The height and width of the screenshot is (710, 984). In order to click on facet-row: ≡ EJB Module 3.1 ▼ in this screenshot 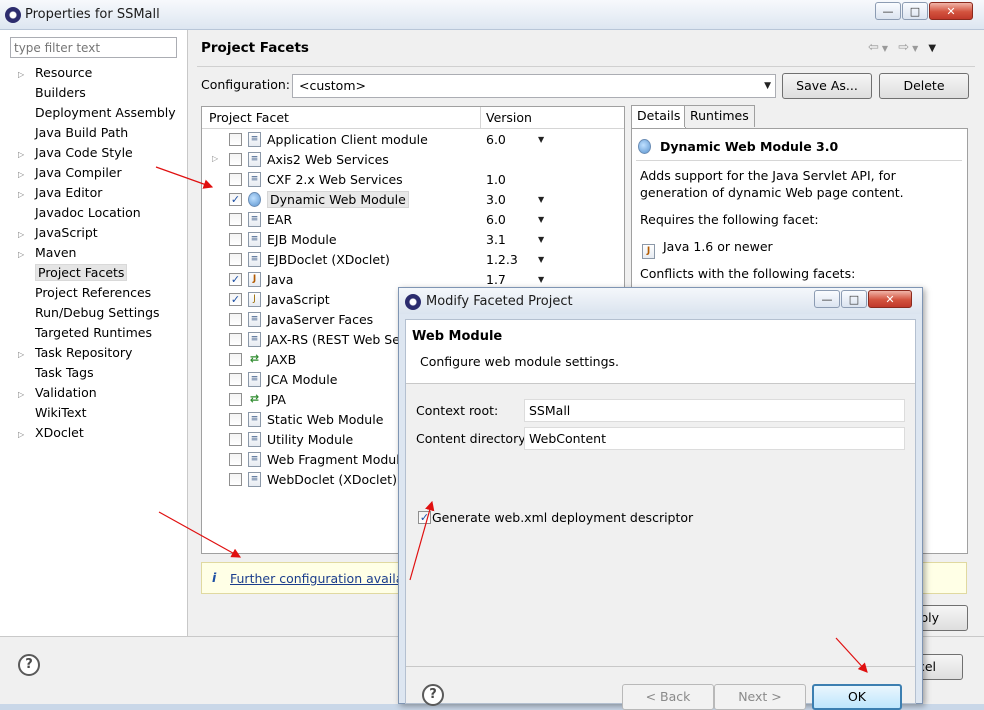, I will do `click(413, 240)`.